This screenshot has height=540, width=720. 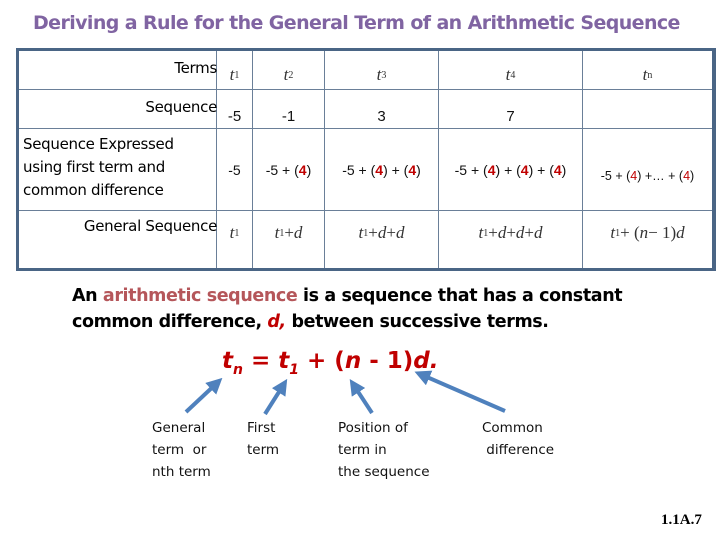 What do you see at coordinates (263, 450) in the screenshot?
I see `label-line: term` at bounding box center [263, 450].